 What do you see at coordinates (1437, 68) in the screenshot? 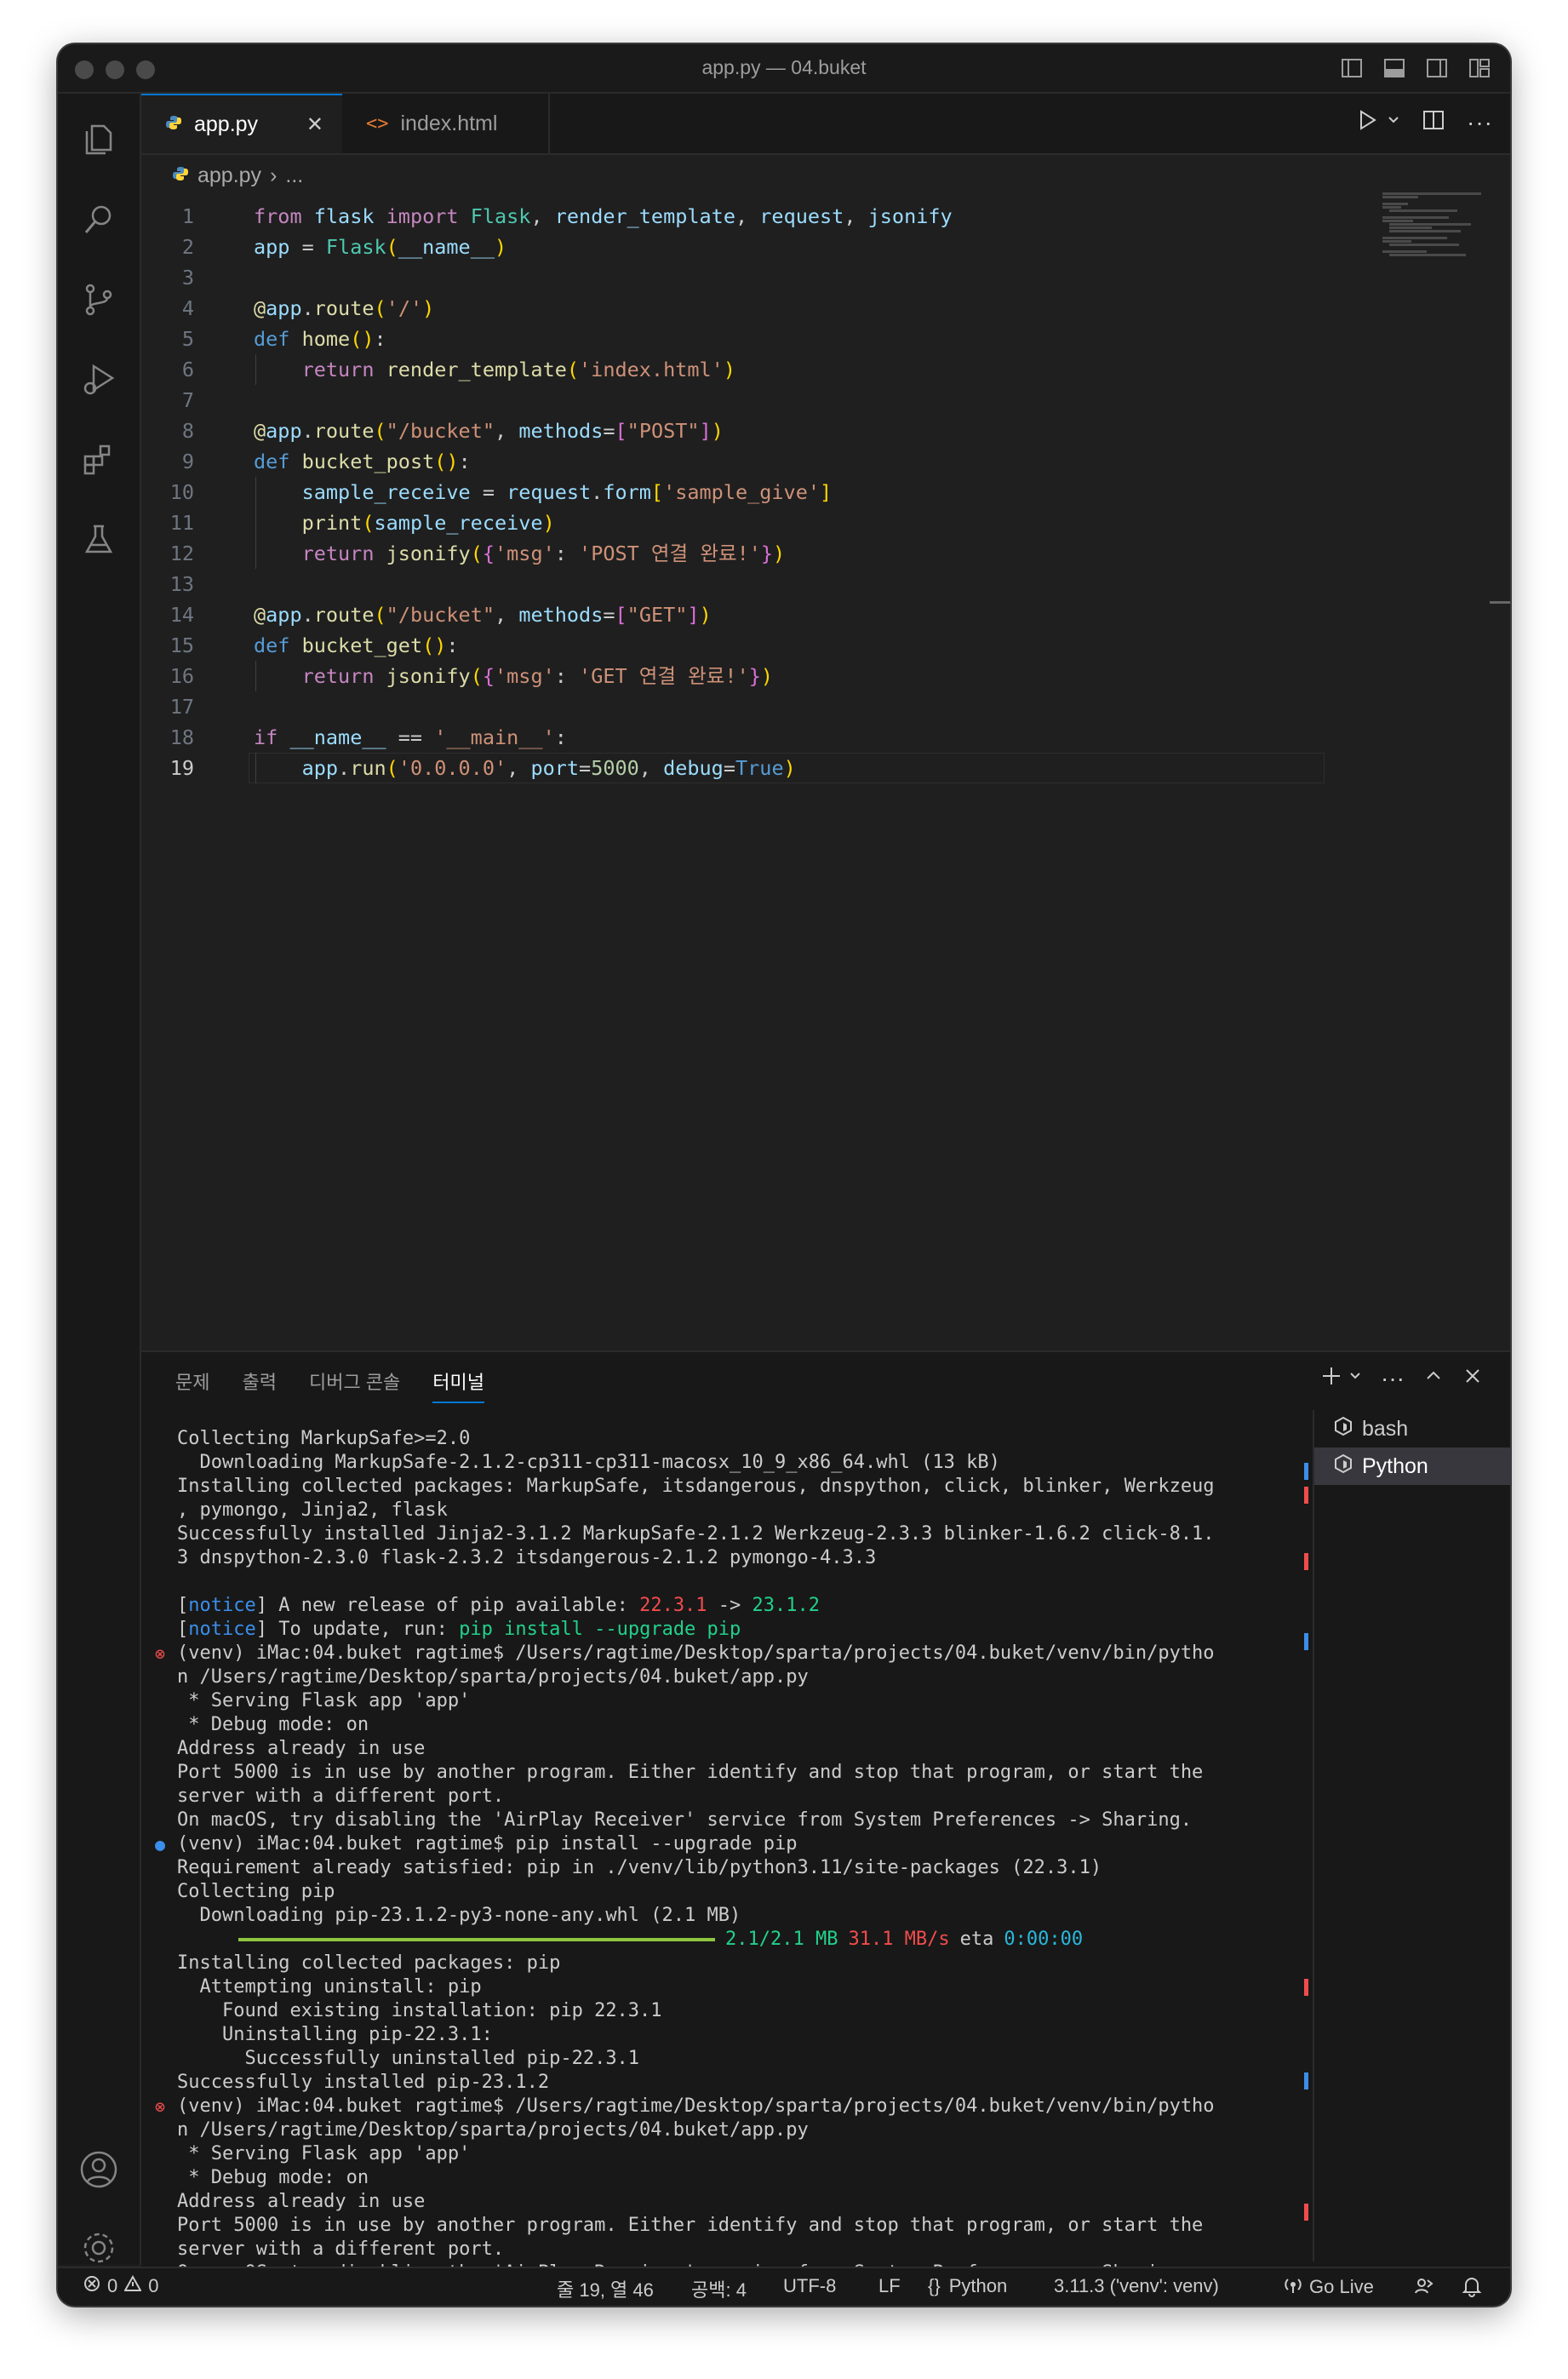
I see `toggle-secondary-sidebar-icon` at bounding box center [1437, 68].